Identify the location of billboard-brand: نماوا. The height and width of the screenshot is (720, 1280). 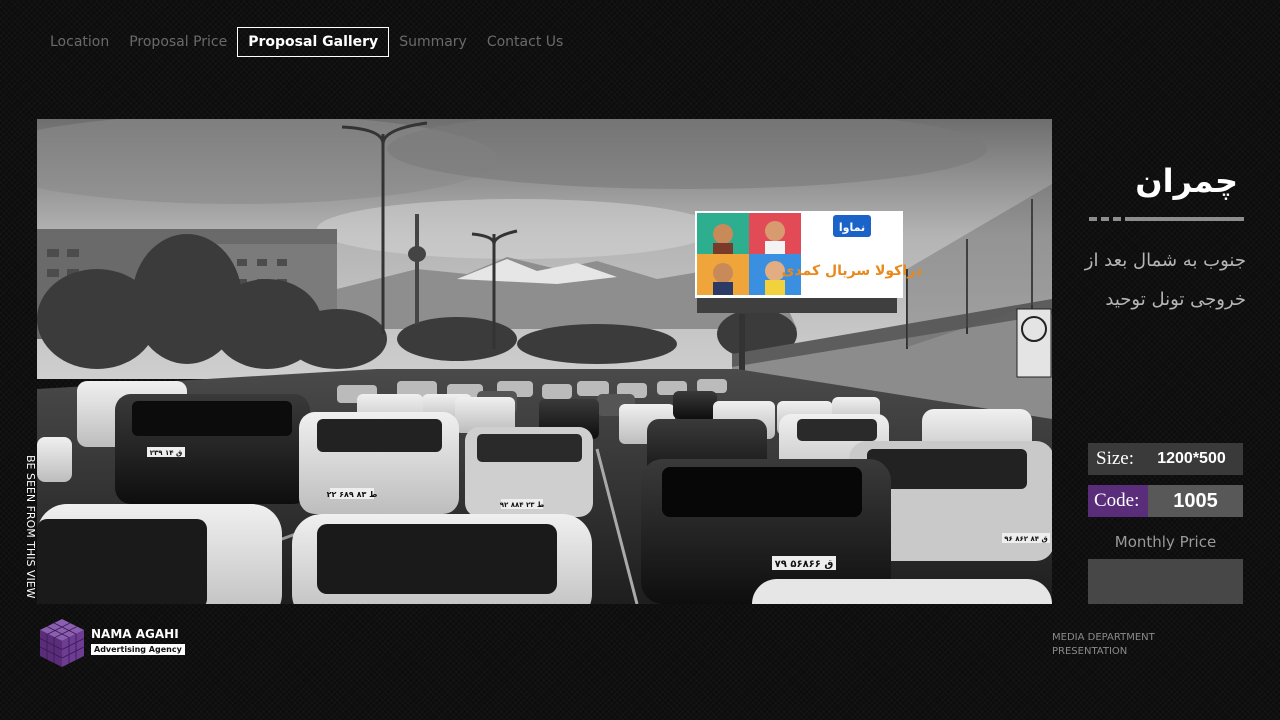
(852, 227).